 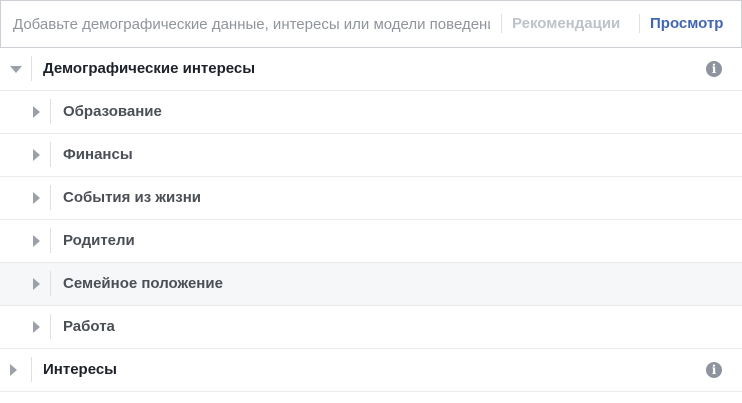 What do you see at coordinates (80, 369) in the screenshot?
I see `tree-item-label: Интересы` at bounding box center [80, 369].